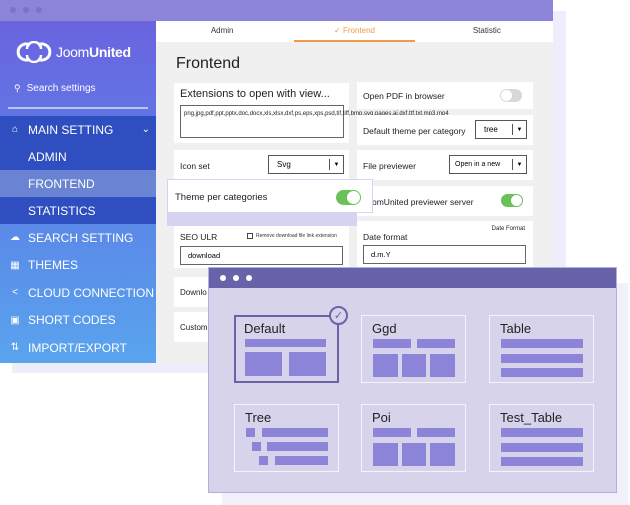 Image resolution: width=630 pixels, height=505 pixels. I want to click on open-pdf-label: Open PDF in browser, so click(404, 96).